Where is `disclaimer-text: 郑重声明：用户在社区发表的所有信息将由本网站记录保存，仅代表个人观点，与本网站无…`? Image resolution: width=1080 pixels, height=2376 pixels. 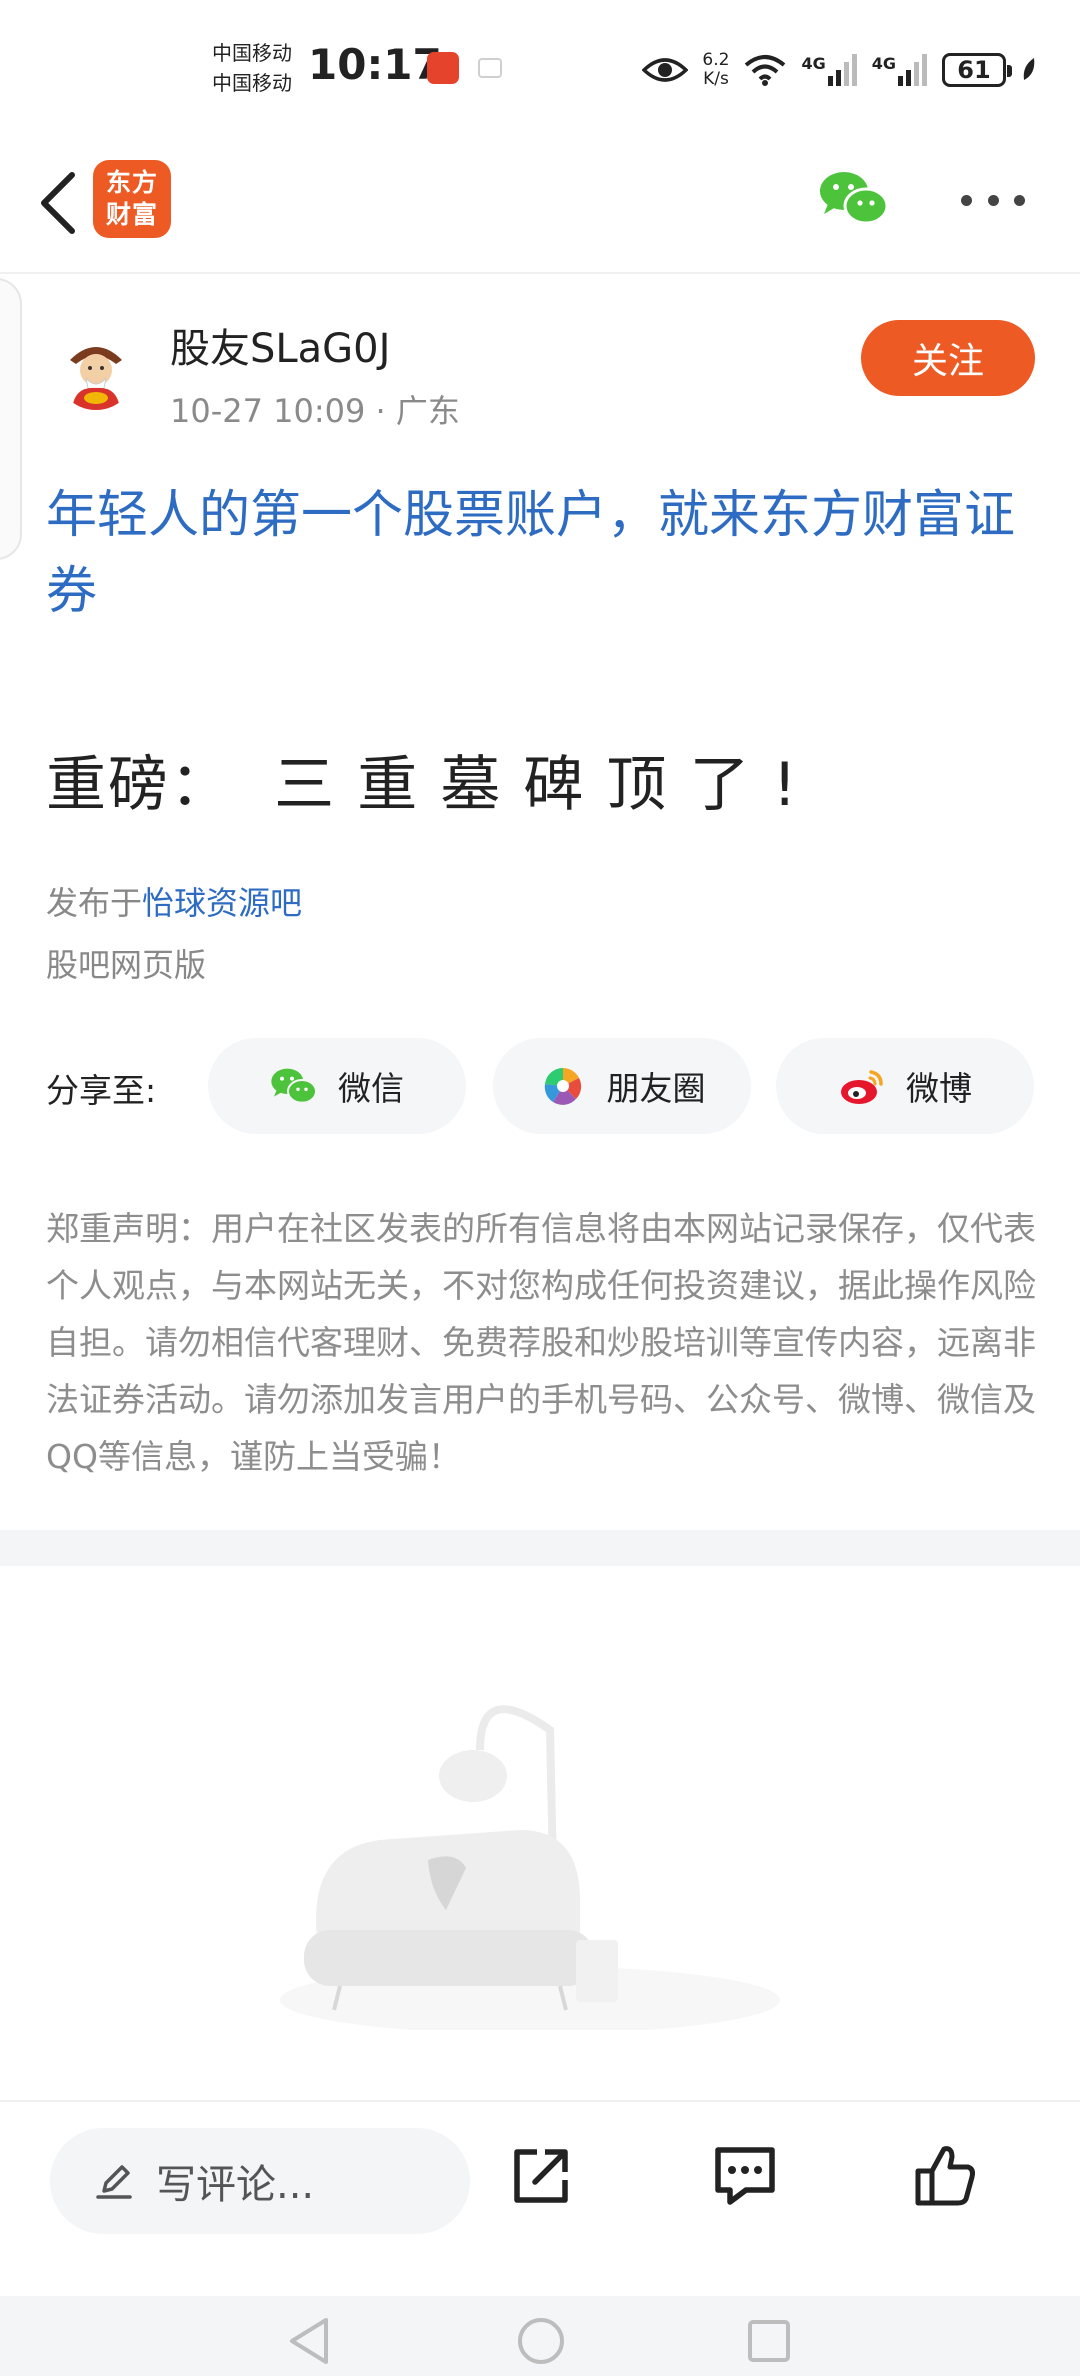 disclaimer-text: 郑重声明：用户在社区发表的所有信息将由本网站记录保存，仅代表个人观点，与本网站无… is located at coordinates (541, 1342).